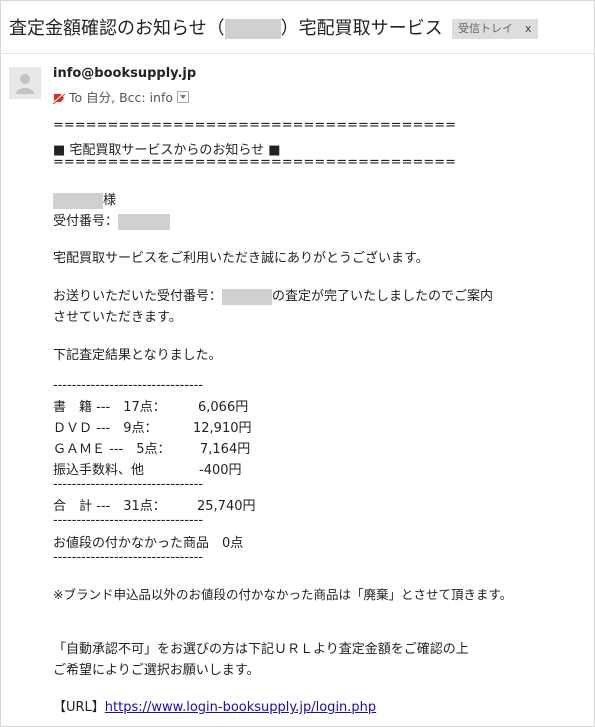 This screenshot has width=595, height=727. Describe the element at coordinates (124, 73) in the screenshot. I see `sender-email: info@booksupply.jp` at that location.